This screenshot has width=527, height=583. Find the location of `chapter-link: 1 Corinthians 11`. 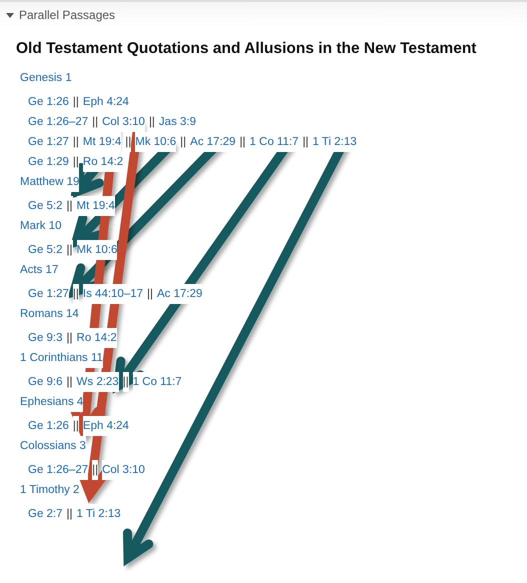

chapter-link: 1 Corinthians 11 is located at coordinates (61, 358).